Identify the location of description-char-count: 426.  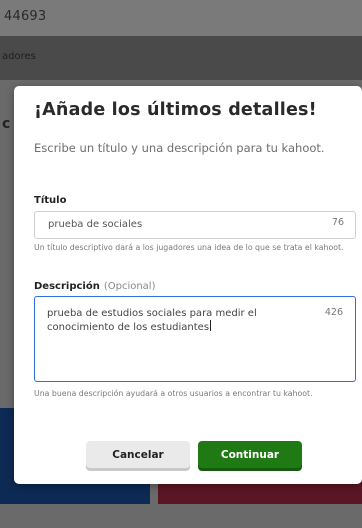
(333, 312).